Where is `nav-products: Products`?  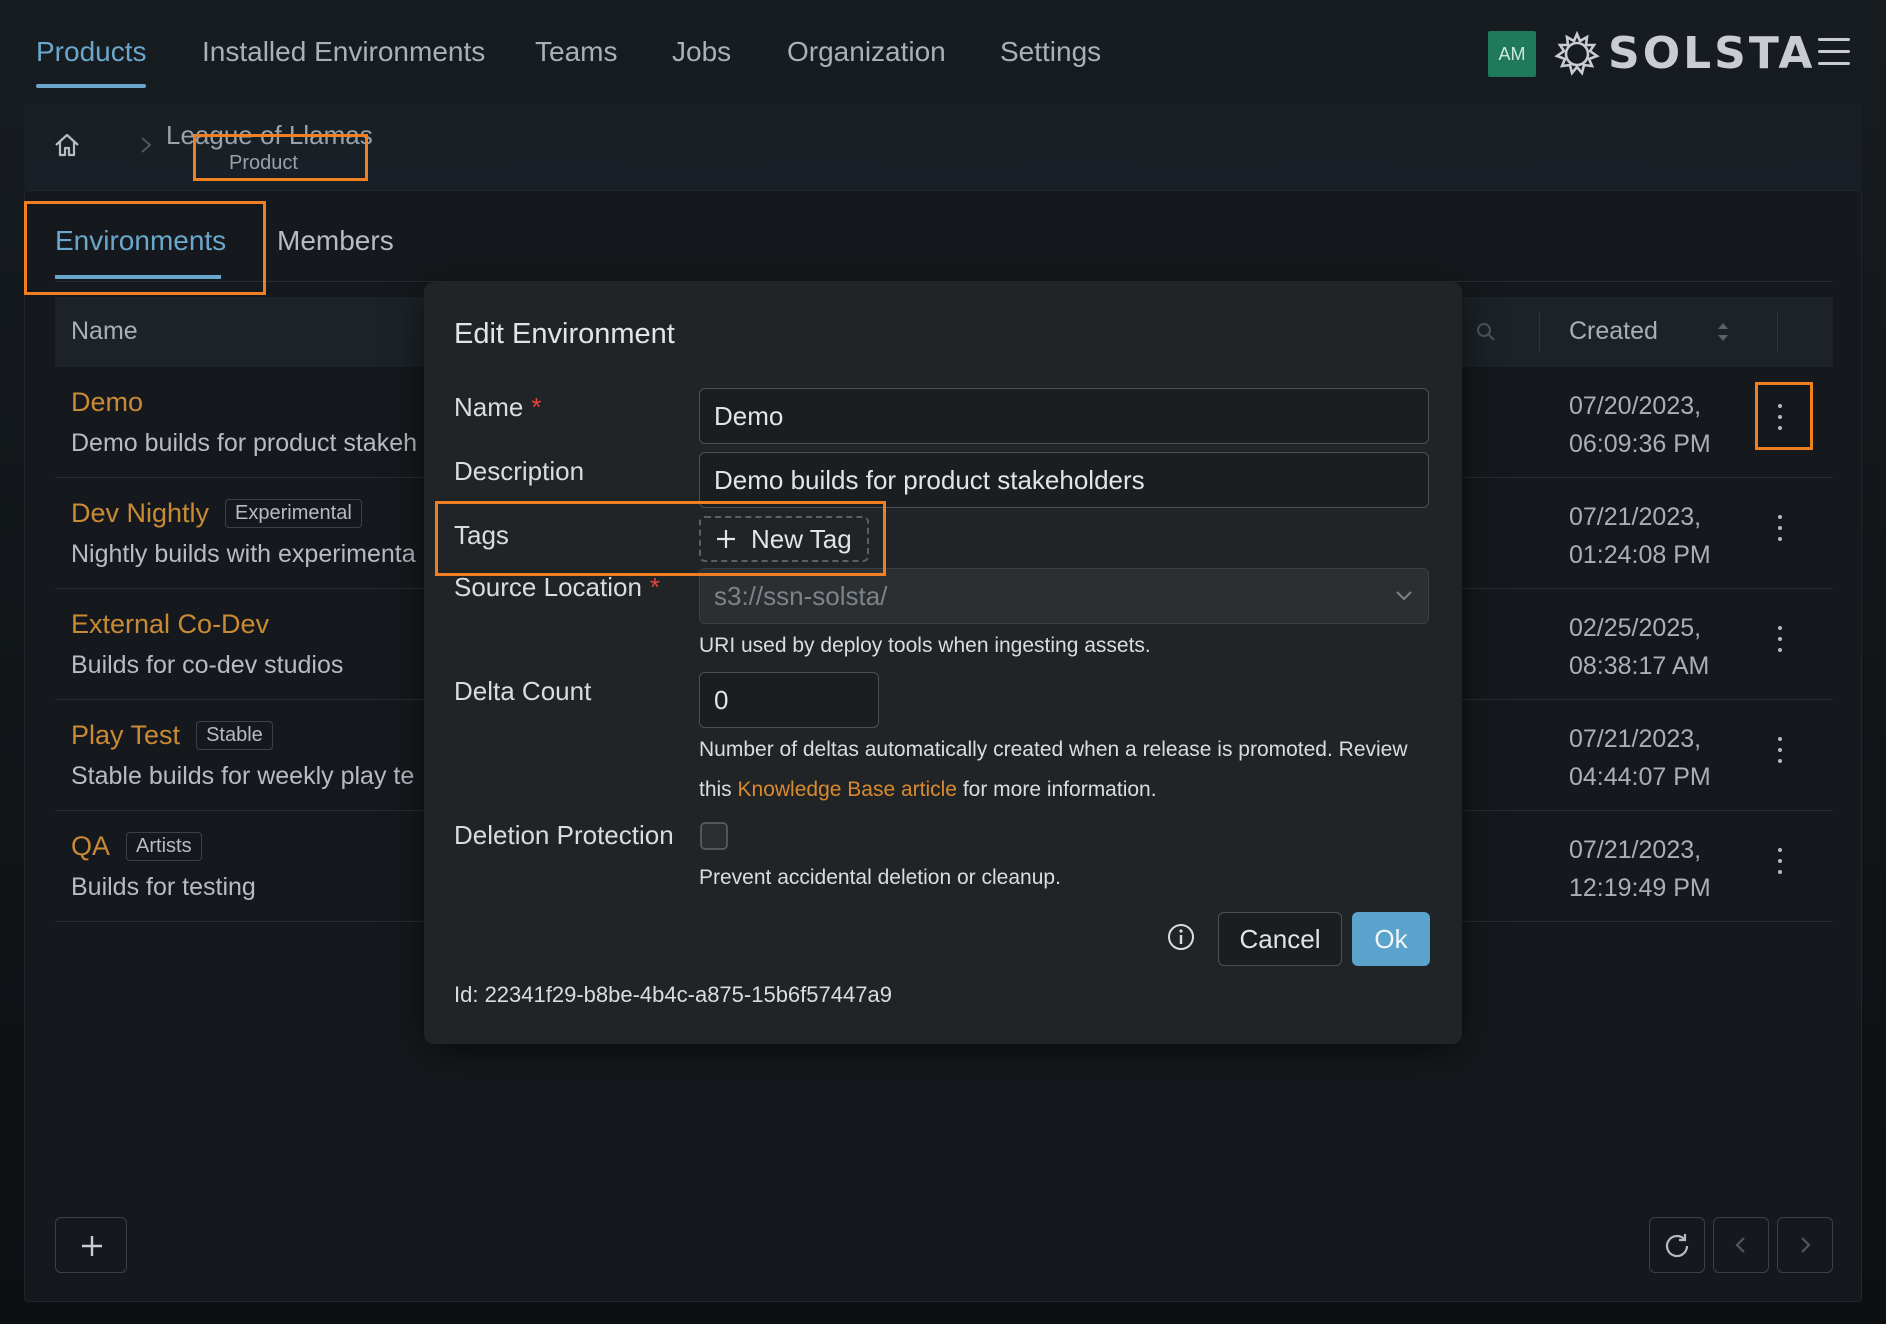
nav-products: Products is located at coordinates (91, 52).